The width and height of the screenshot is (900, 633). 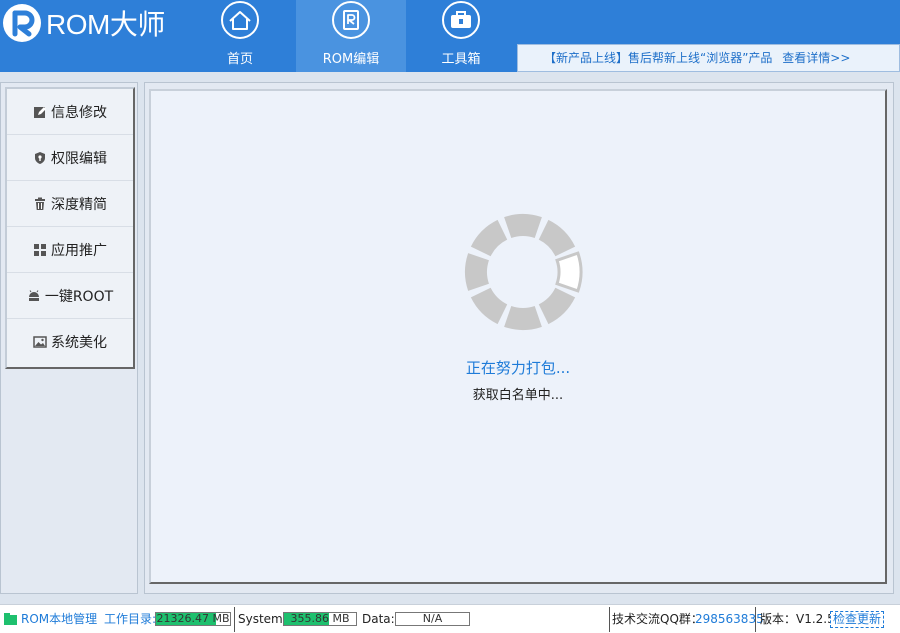 I want to click on workdir-usage-value: 21326.47 MB, so click(x=193, y=618).